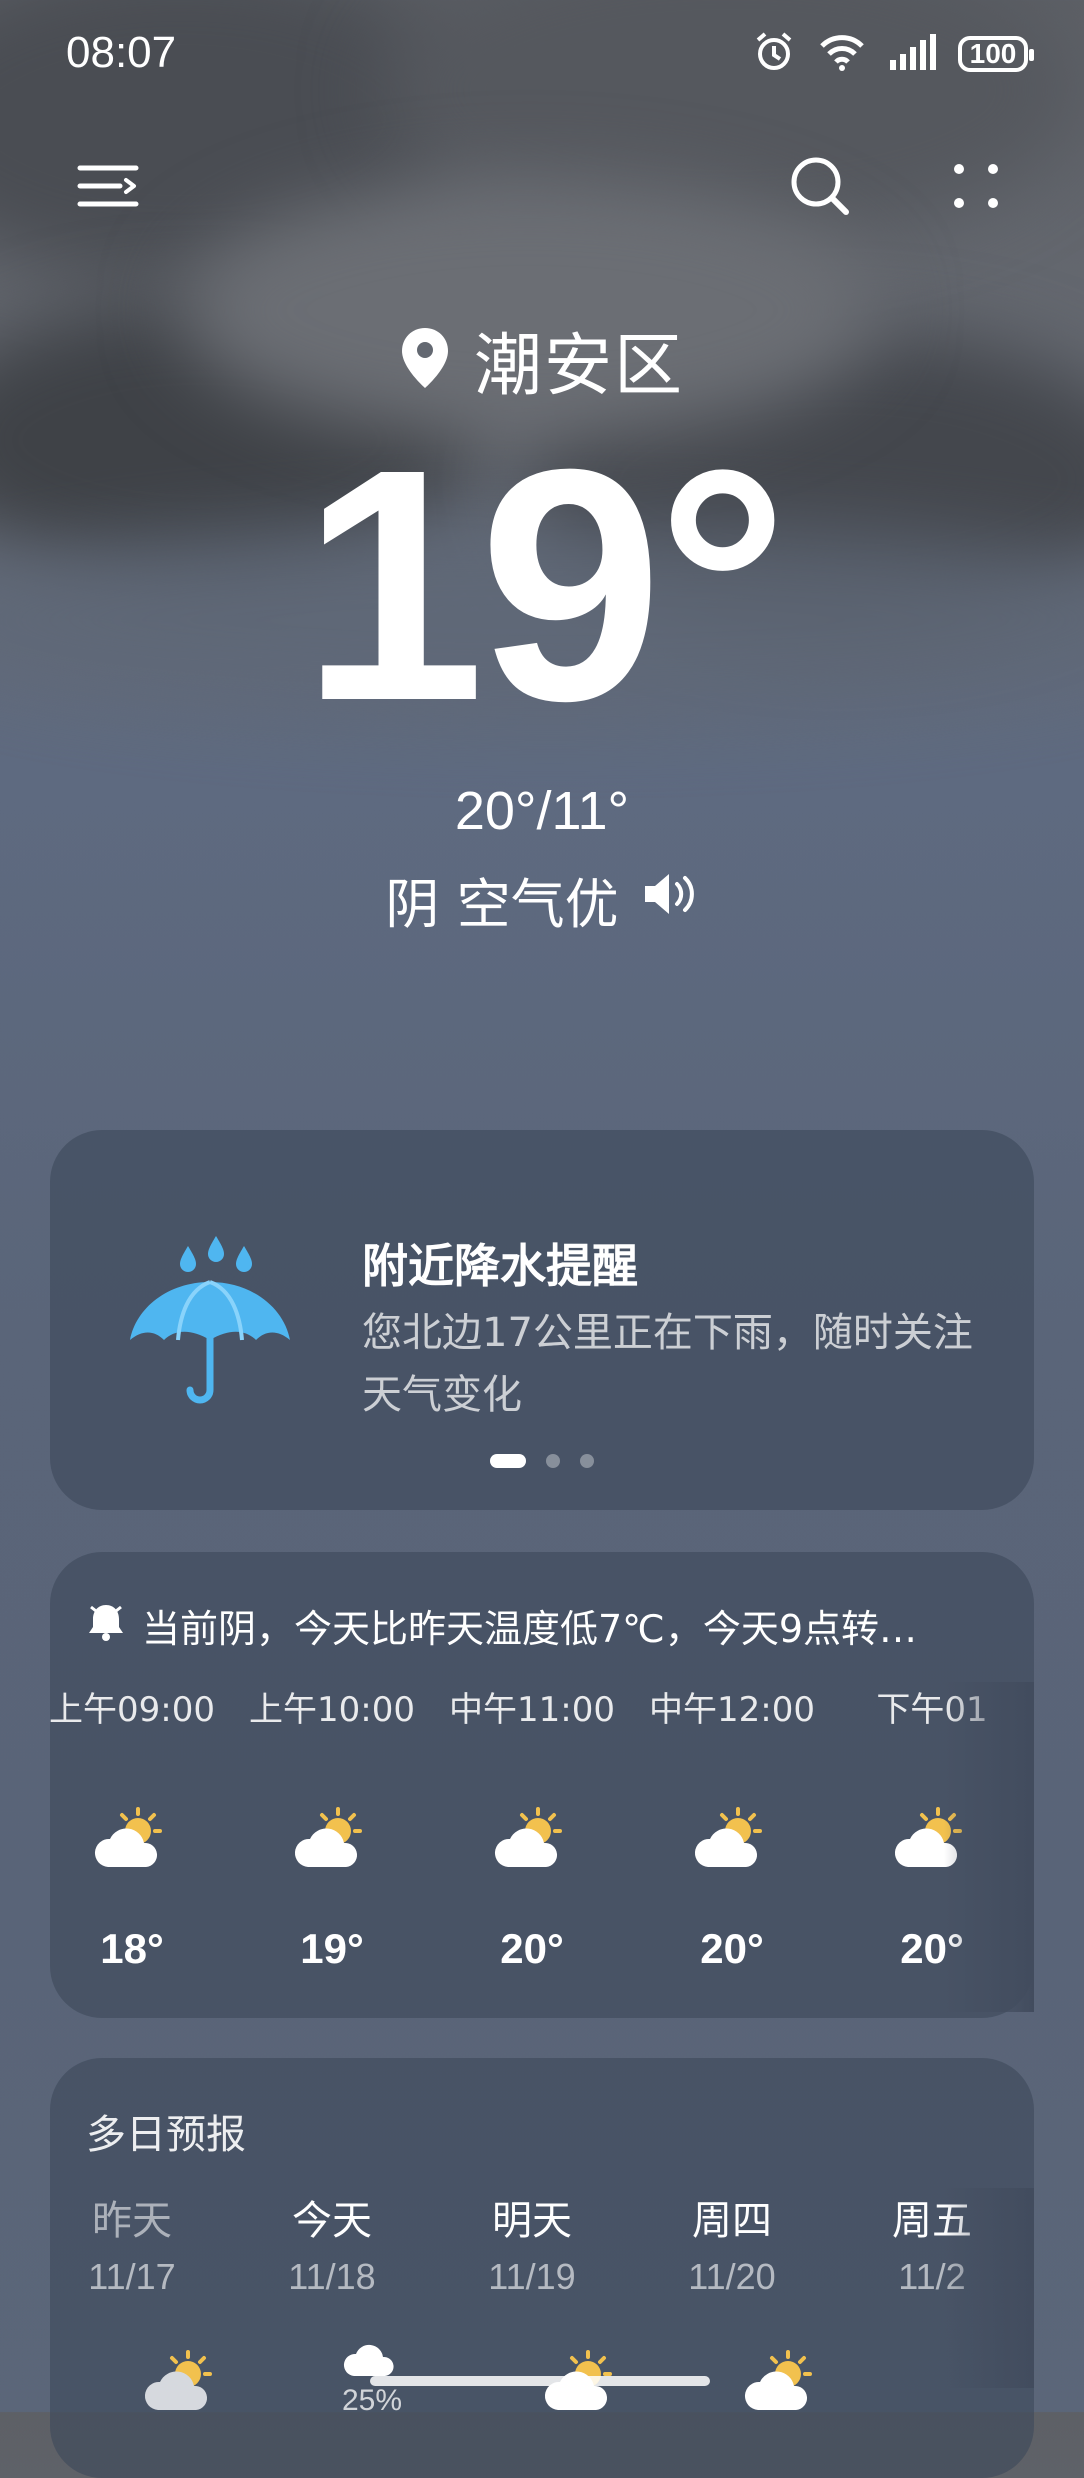  Describe the element at coordinates (132, 2276) in the screenshot. I see `day-date: 11/17` at that location.